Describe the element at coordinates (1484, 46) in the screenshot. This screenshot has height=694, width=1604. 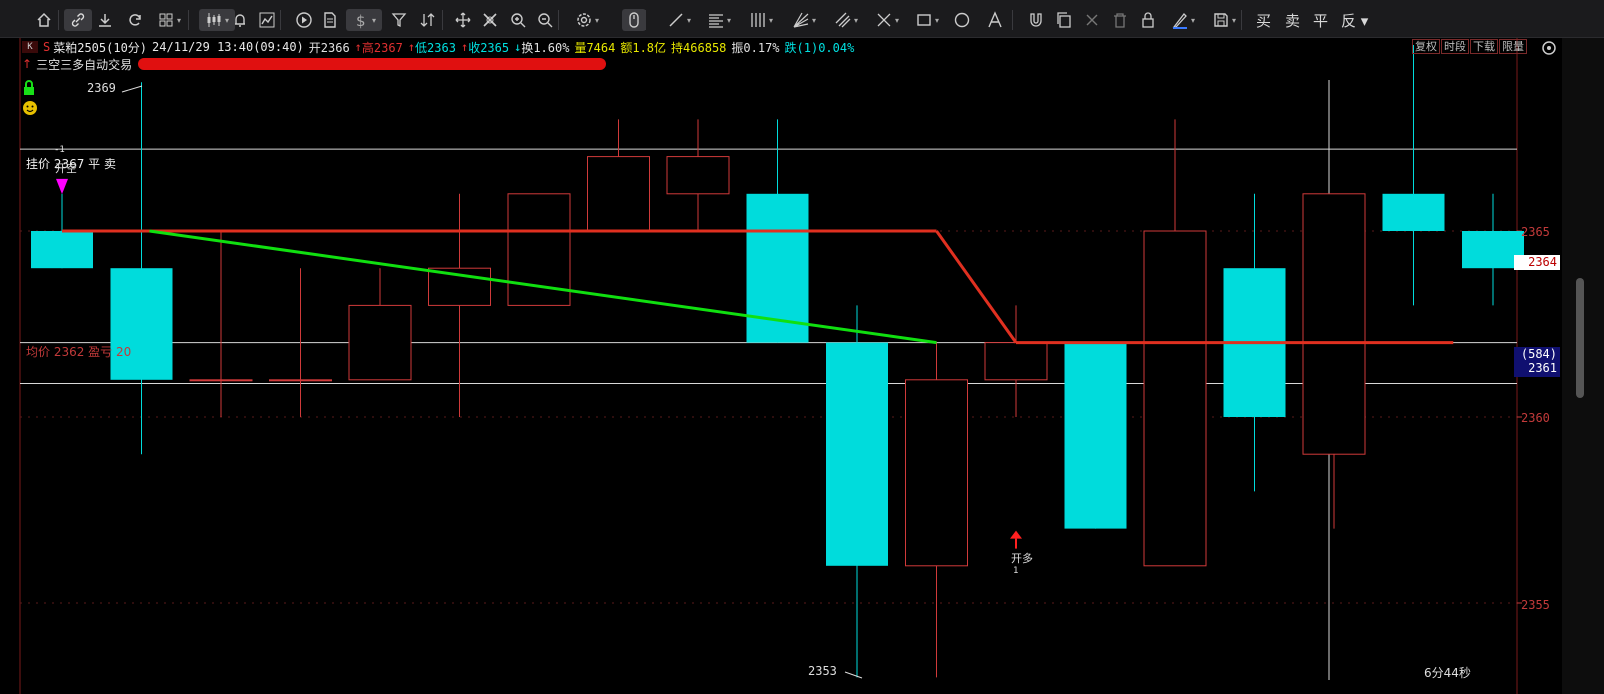
I see `download-button: 下载` at that location.